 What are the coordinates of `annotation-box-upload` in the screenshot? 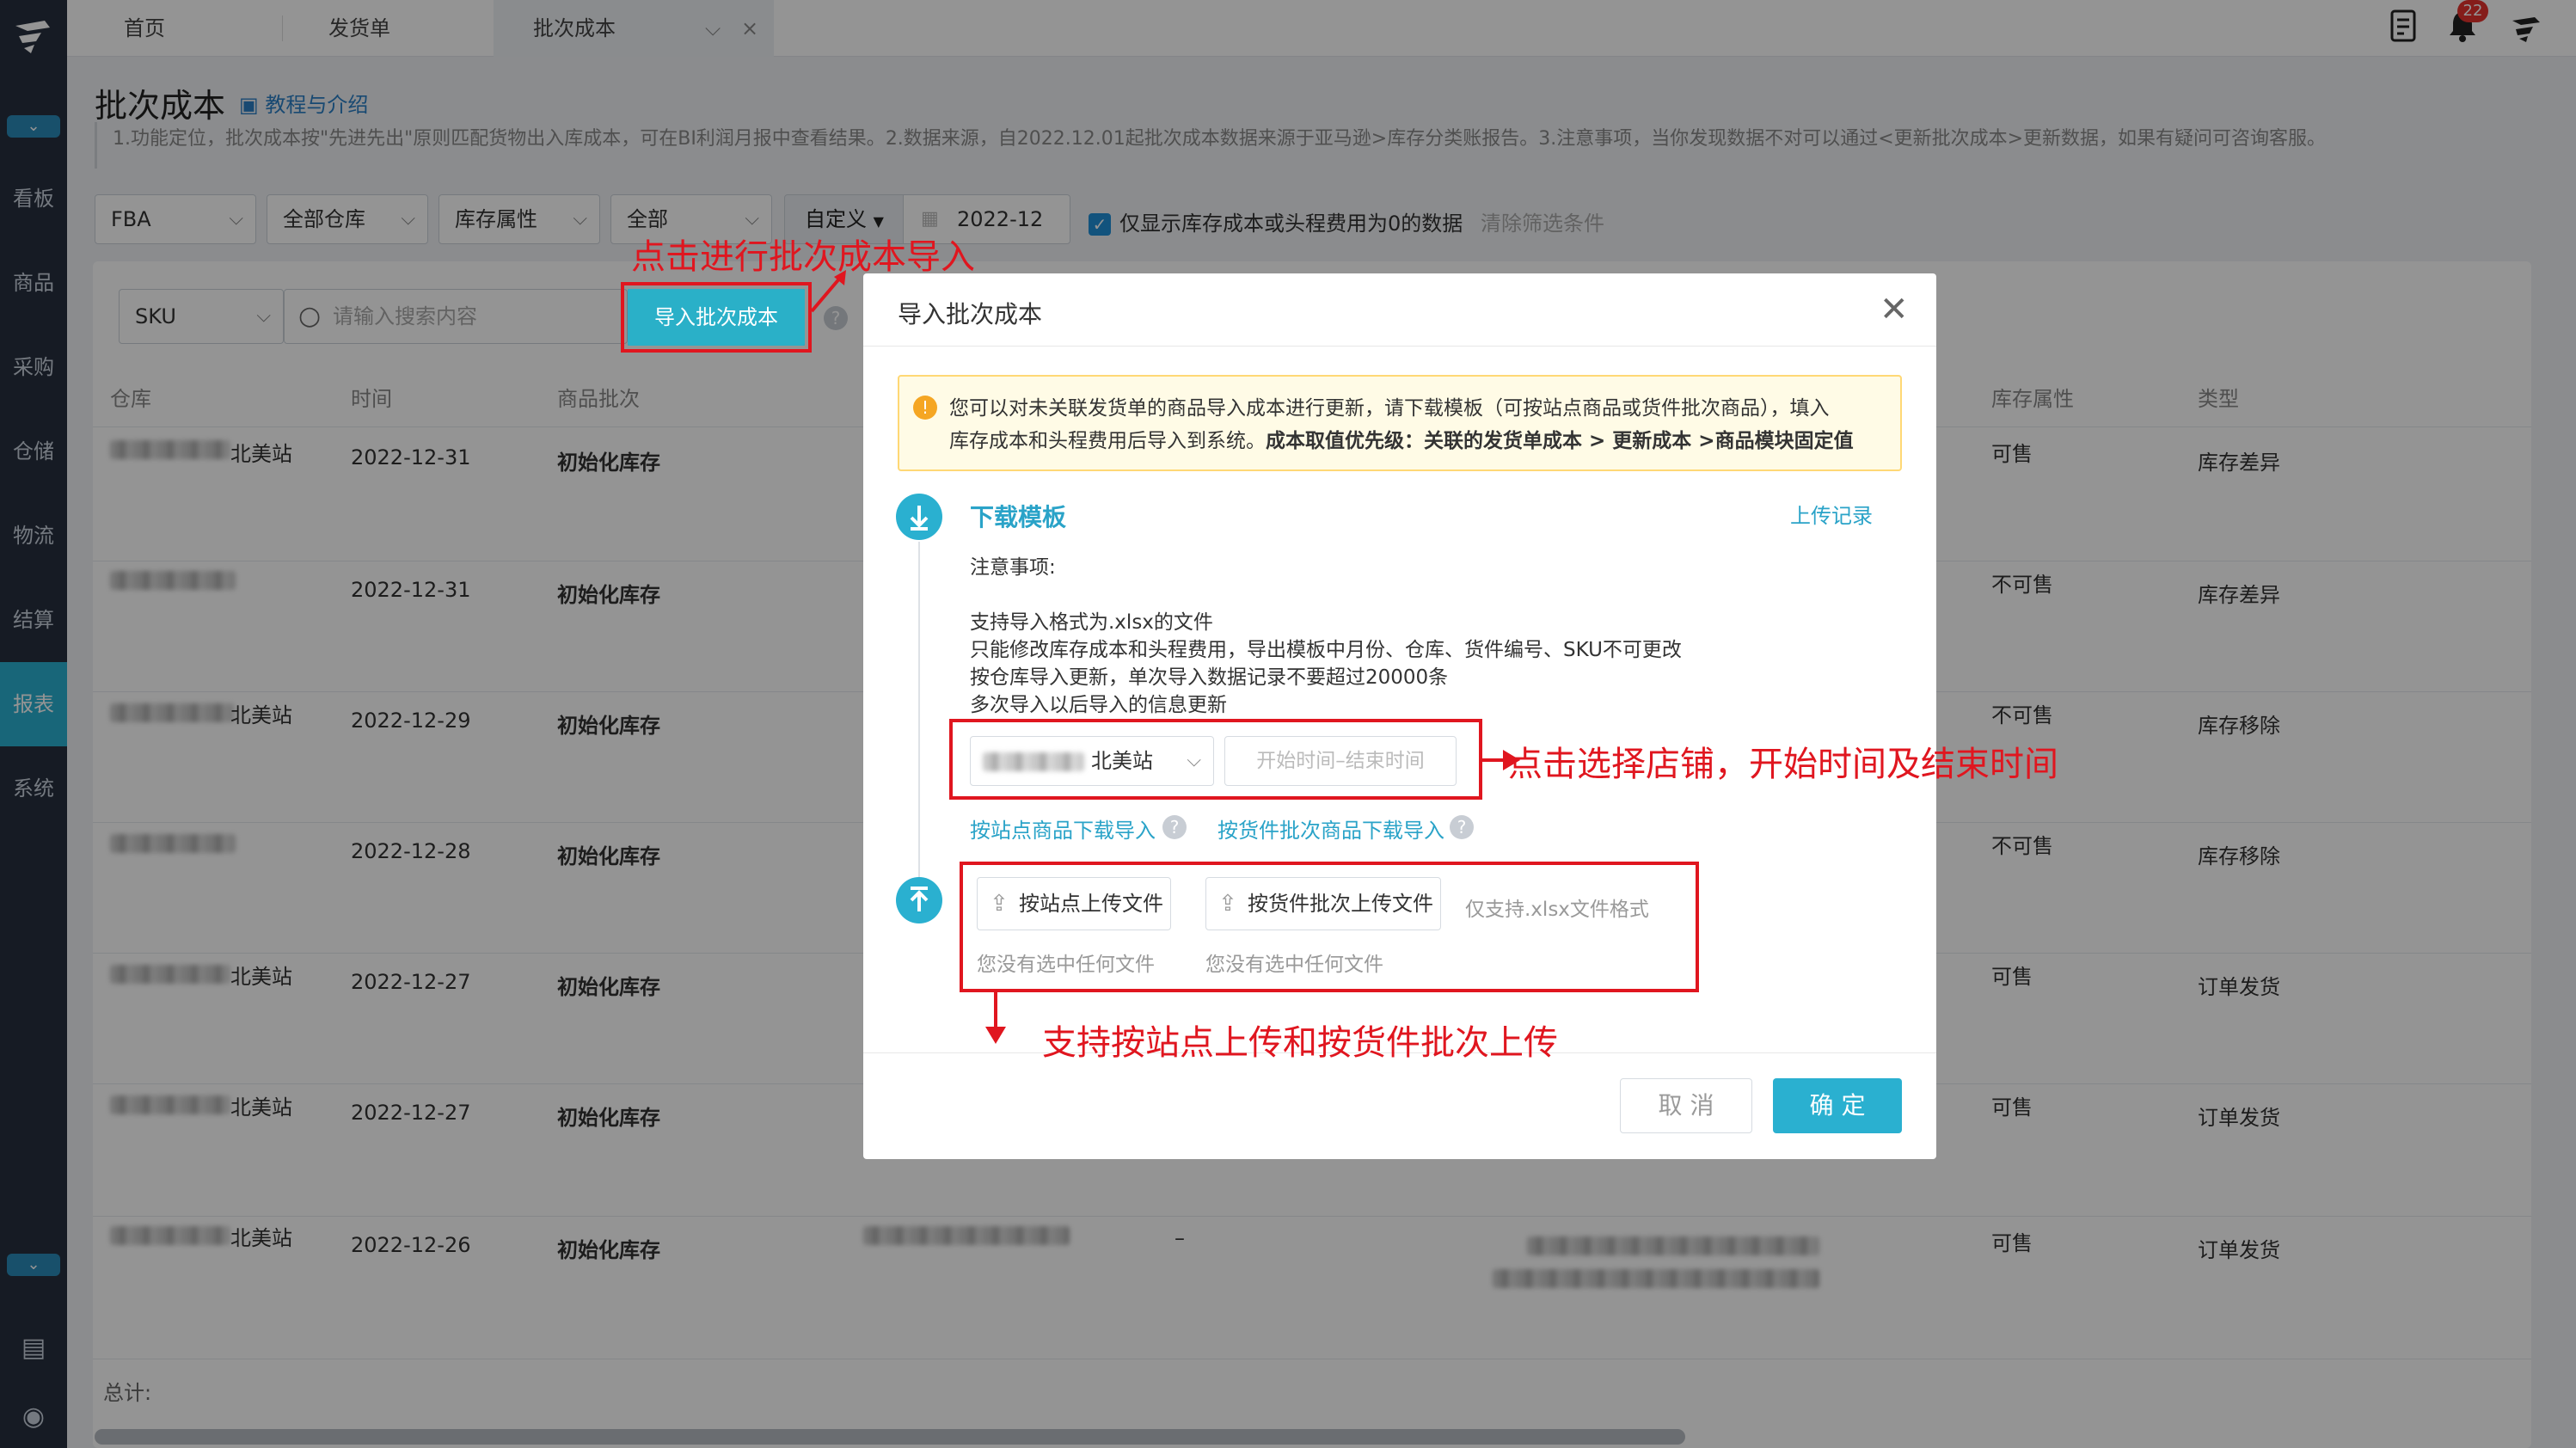 It's located at (1329, 927).